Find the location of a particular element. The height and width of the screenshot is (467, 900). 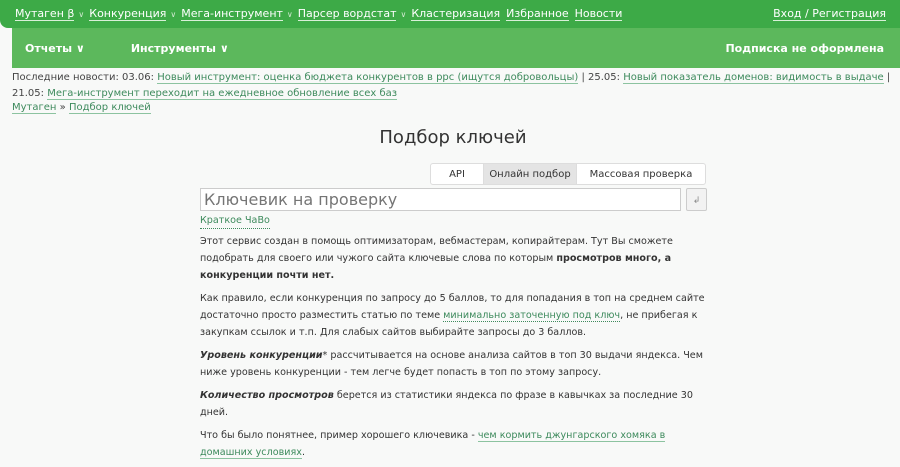

nav-news: Новости is located at coordinates (598, 14).